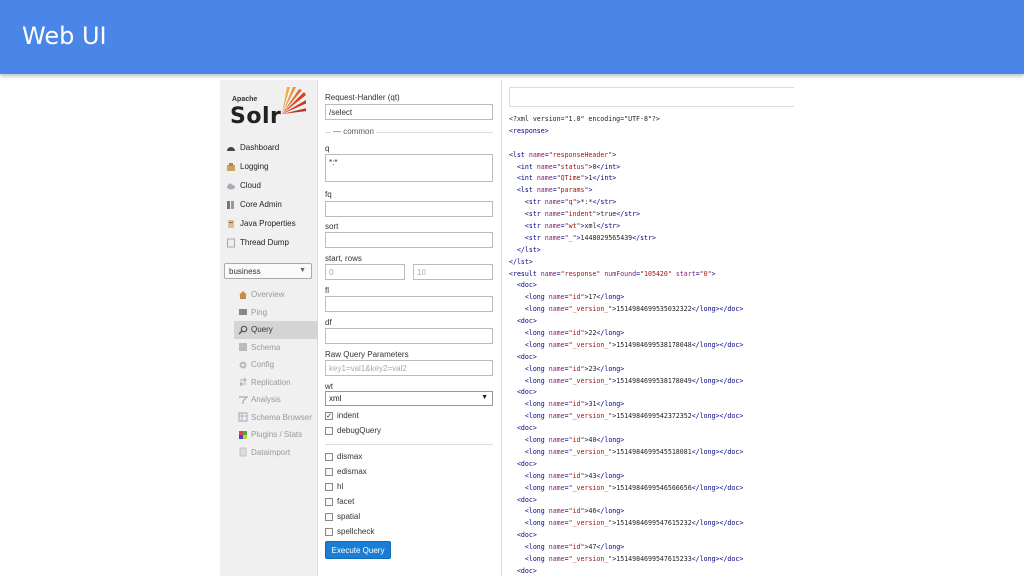  What do you see at coordinates (329, 415) in the screenshot?
I see `indent-checkbox: ✓` at bounding box center [329, 415].